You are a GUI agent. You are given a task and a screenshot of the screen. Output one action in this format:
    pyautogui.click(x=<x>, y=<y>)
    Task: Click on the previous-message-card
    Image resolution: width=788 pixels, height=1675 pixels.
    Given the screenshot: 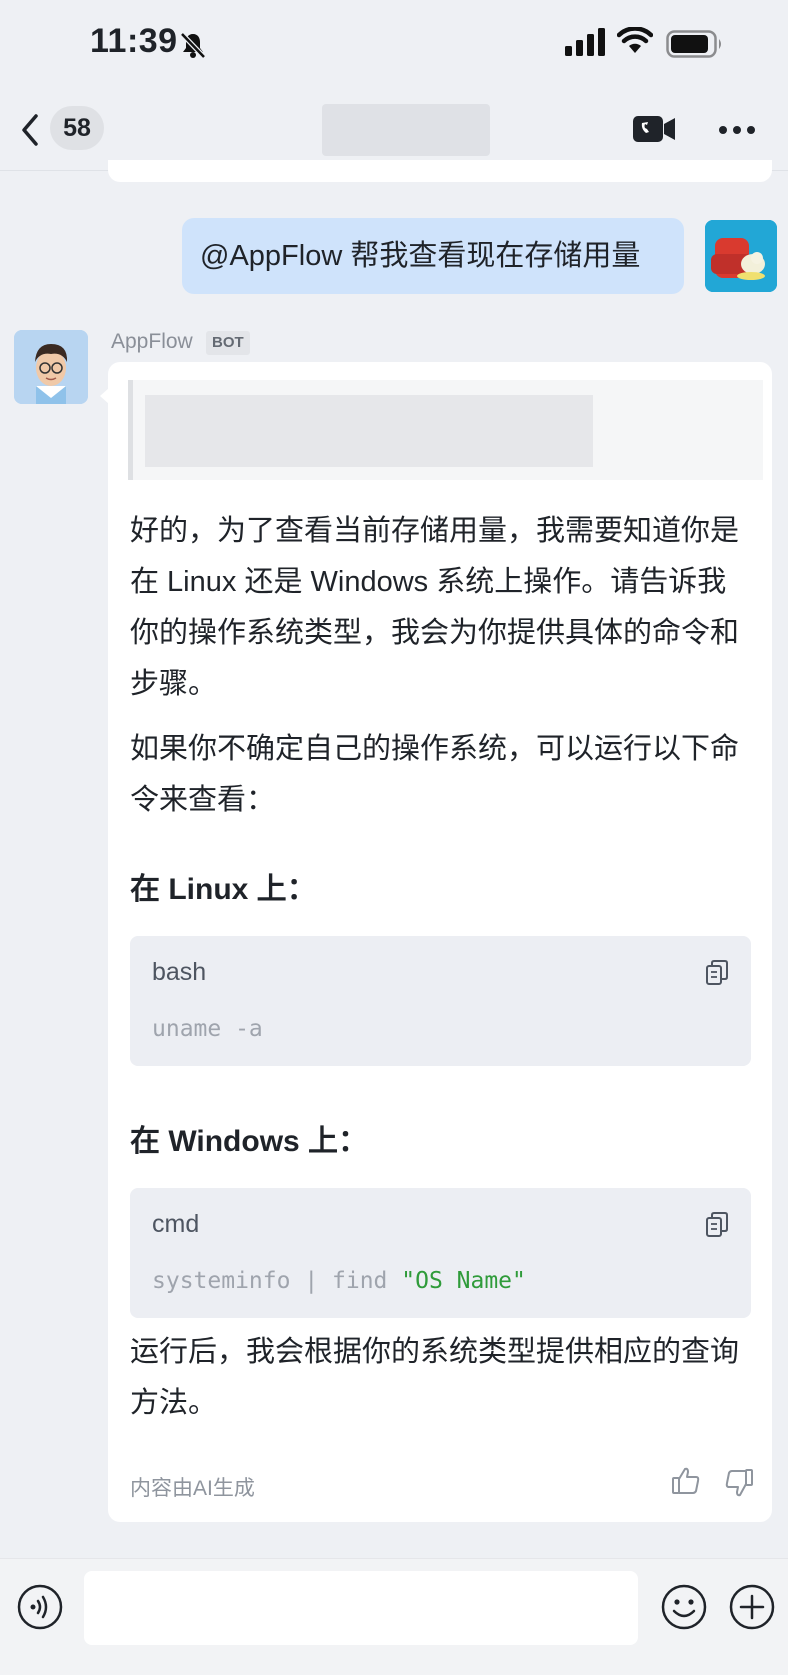 What is the action you would take?
    pyautogui.click(x=440, y=171)
    